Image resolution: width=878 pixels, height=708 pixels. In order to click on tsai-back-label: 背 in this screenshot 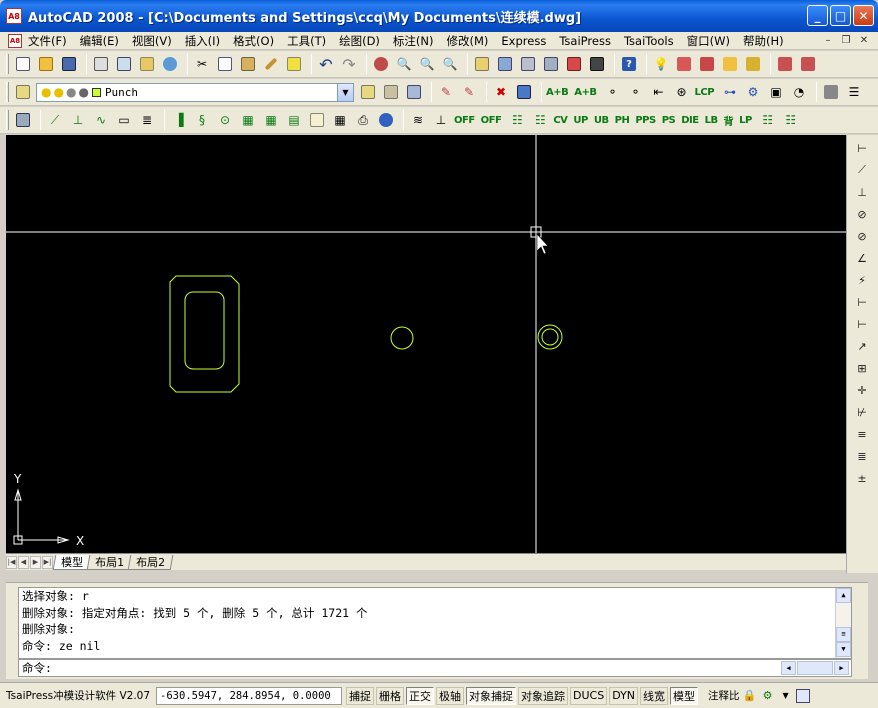, I will do `click(729, 120)`.